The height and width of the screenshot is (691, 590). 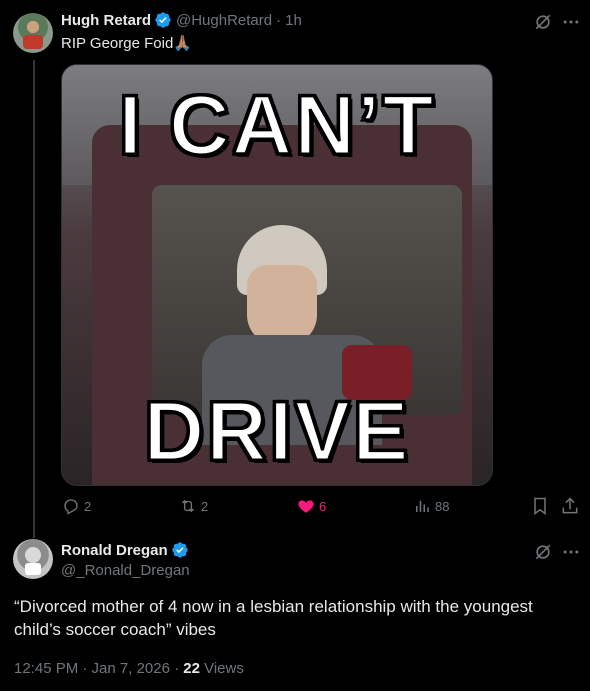 What do you see at coordinates (106, 20) in the screenshot?
I see `author-name: Hugh Retard` at bounding box center [106, 20].